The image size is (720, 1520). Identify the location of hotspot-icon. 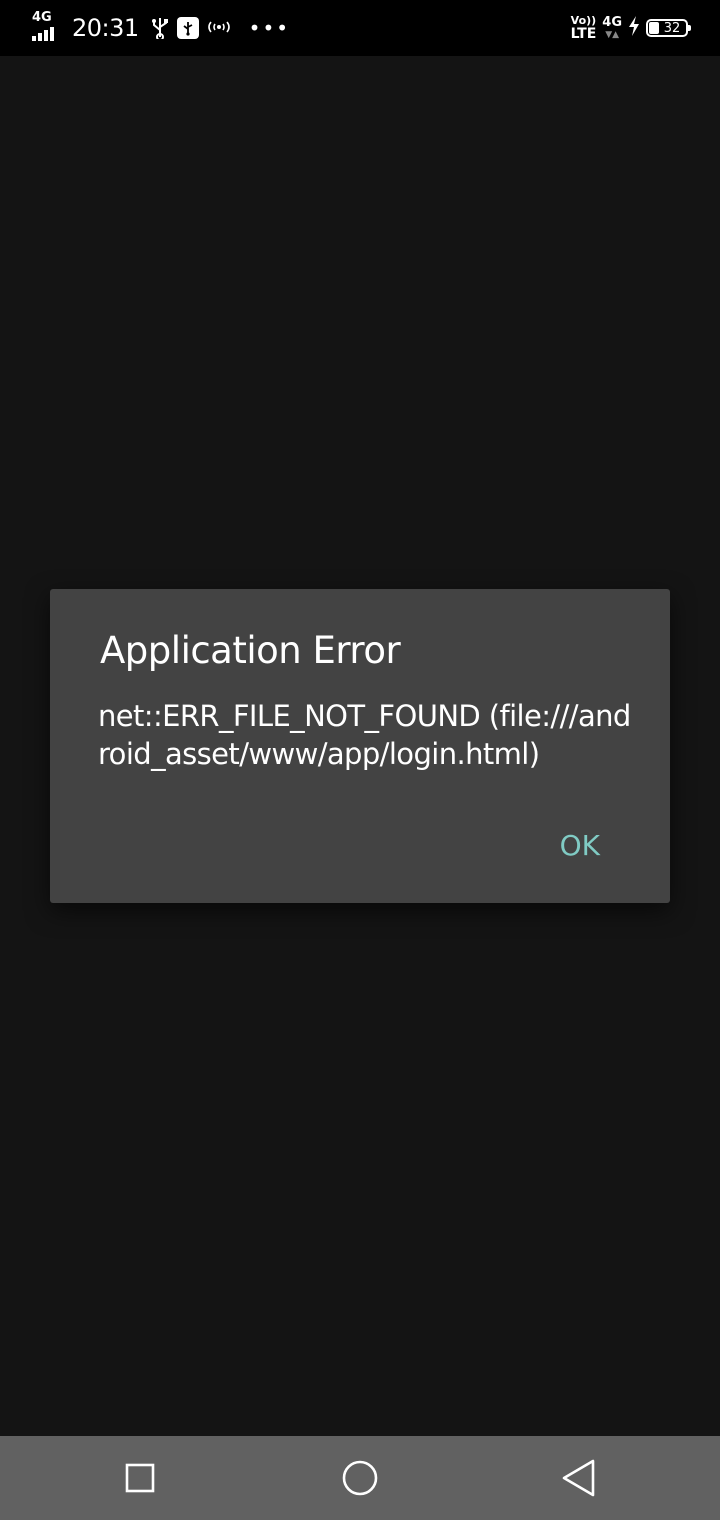
(219, 28).